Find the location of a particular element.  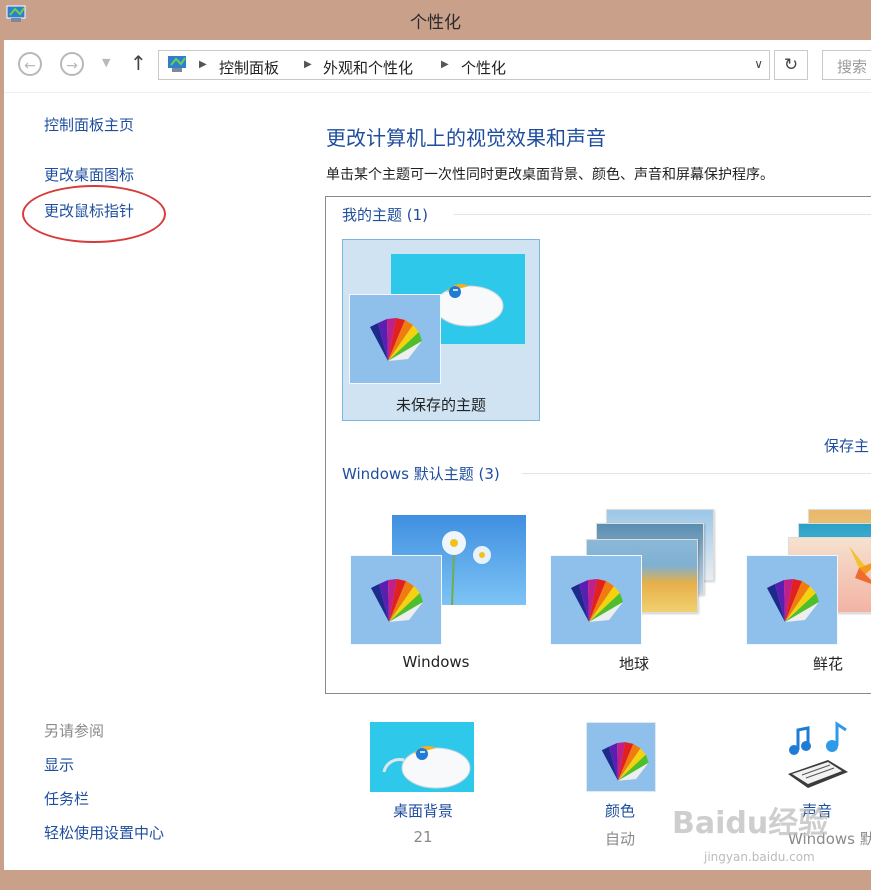

see-also-heading: 另请参阅 is located at coordinates (74, 731).